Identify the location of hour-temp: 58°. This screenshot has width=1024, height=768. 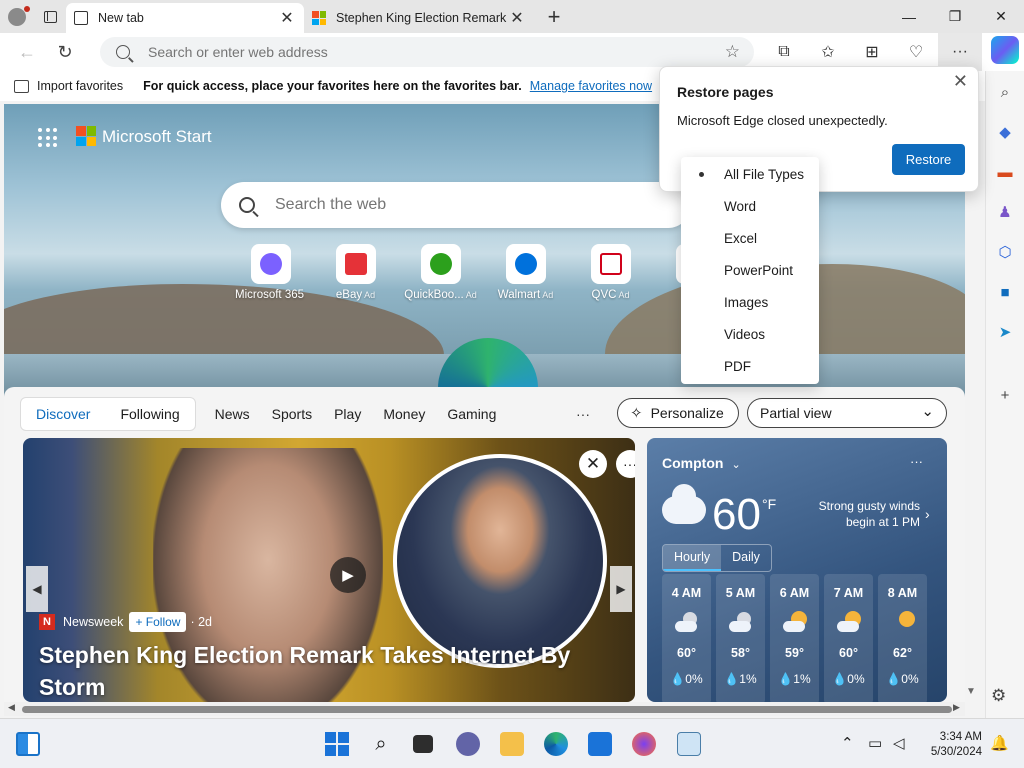
(740, 653).